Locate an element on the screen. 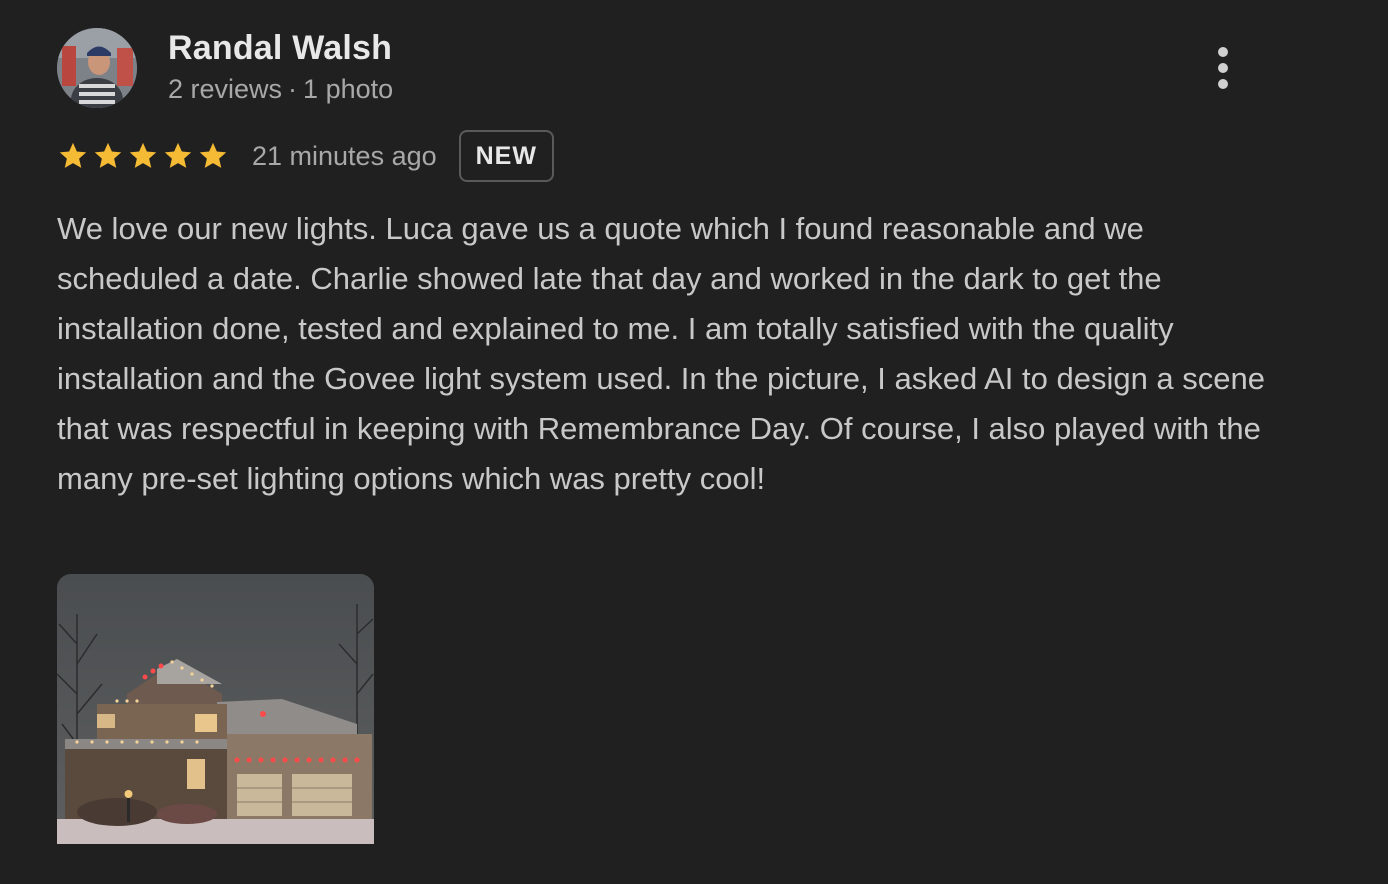 The image size is (1388, 884). author-name: Randal Walsh is located at coordinates (280, 48).